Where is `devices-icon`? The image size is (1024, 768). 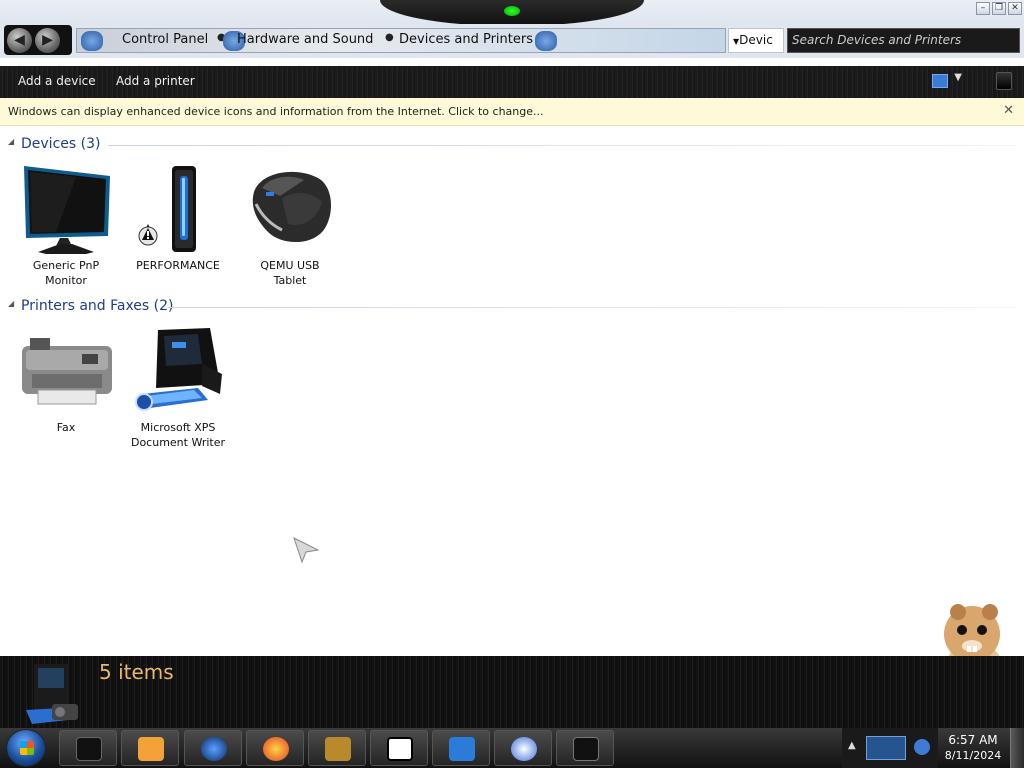
devices-icon is located at coordinates (546, 41).